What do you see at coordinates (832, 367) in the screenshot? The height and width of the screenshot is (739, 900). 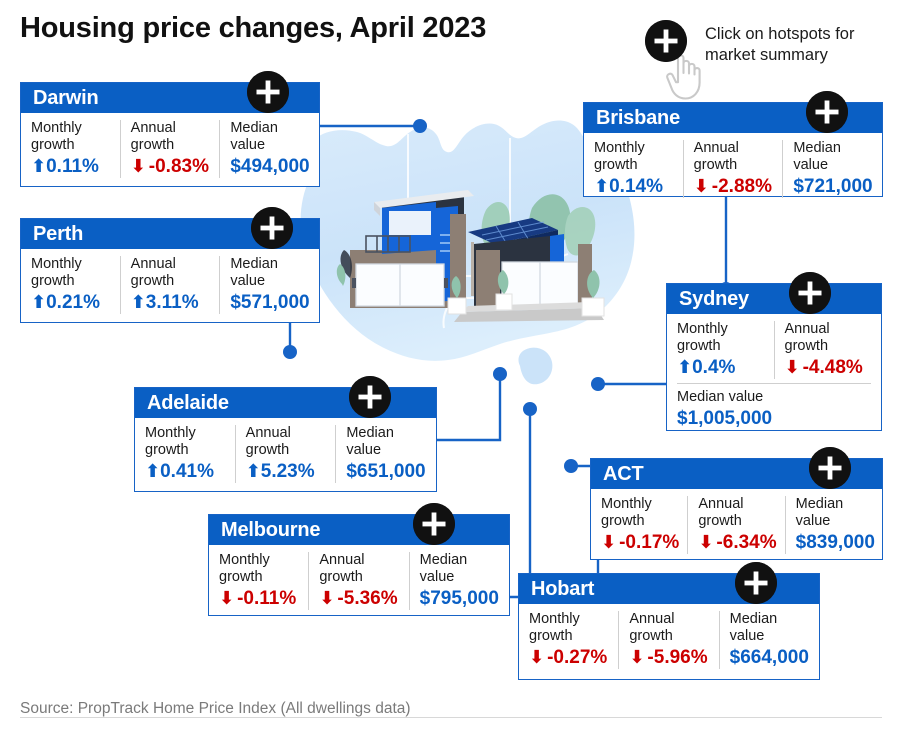 I see `metric-number: -4.48%` at bounding box center [832, 367].